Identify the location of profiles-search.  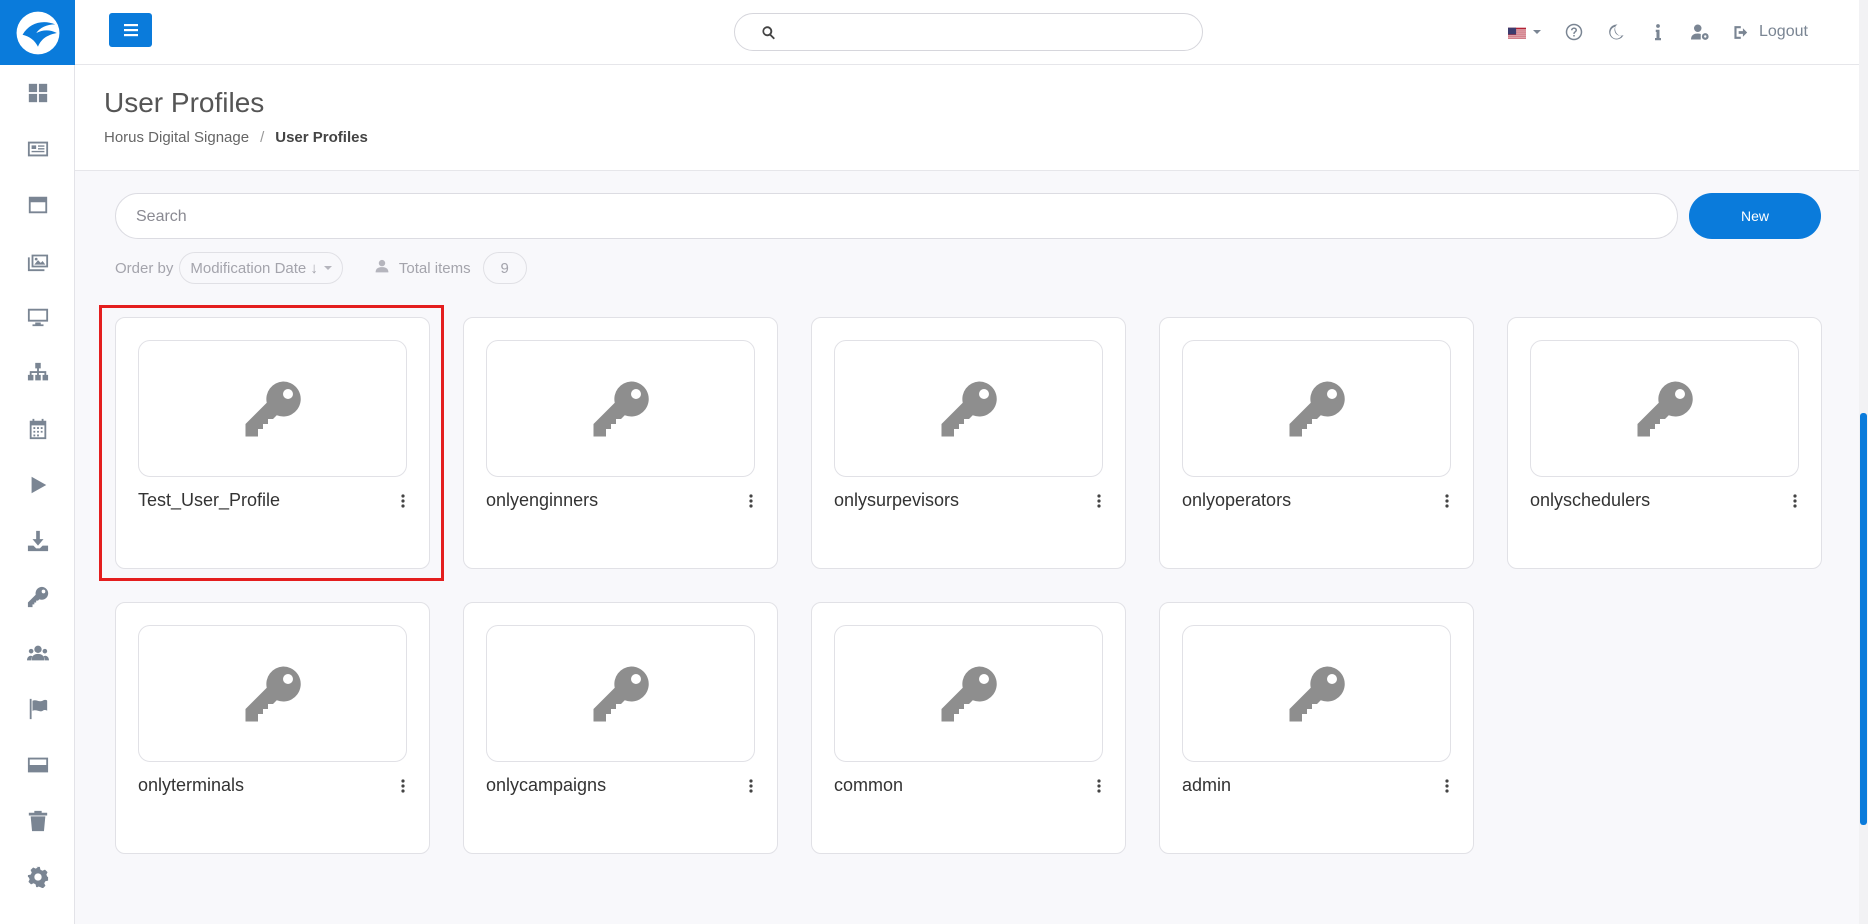
(896, 216).